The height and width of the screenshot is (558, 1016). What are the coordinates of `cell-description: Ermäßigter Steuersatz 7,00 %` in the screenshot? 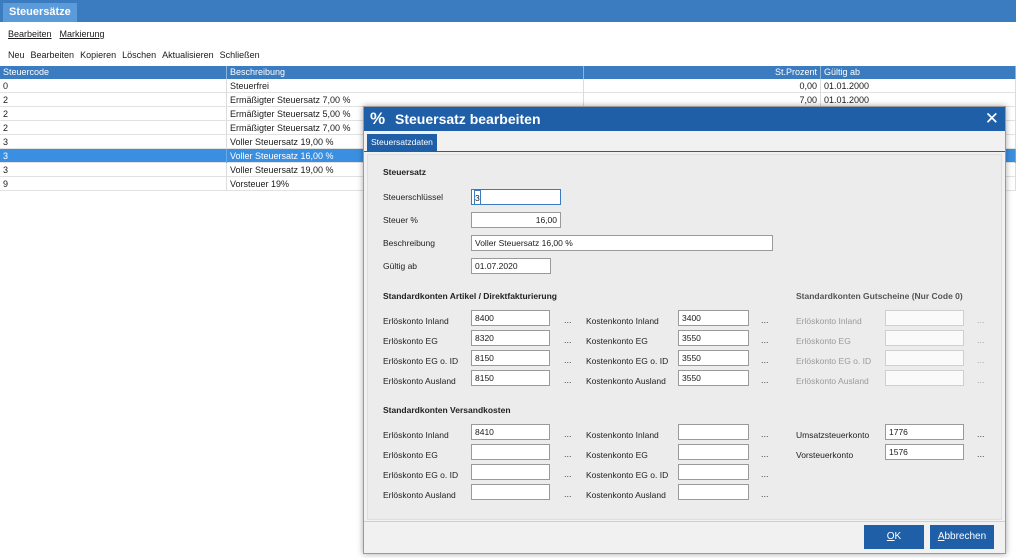 It's located at (405, 100).